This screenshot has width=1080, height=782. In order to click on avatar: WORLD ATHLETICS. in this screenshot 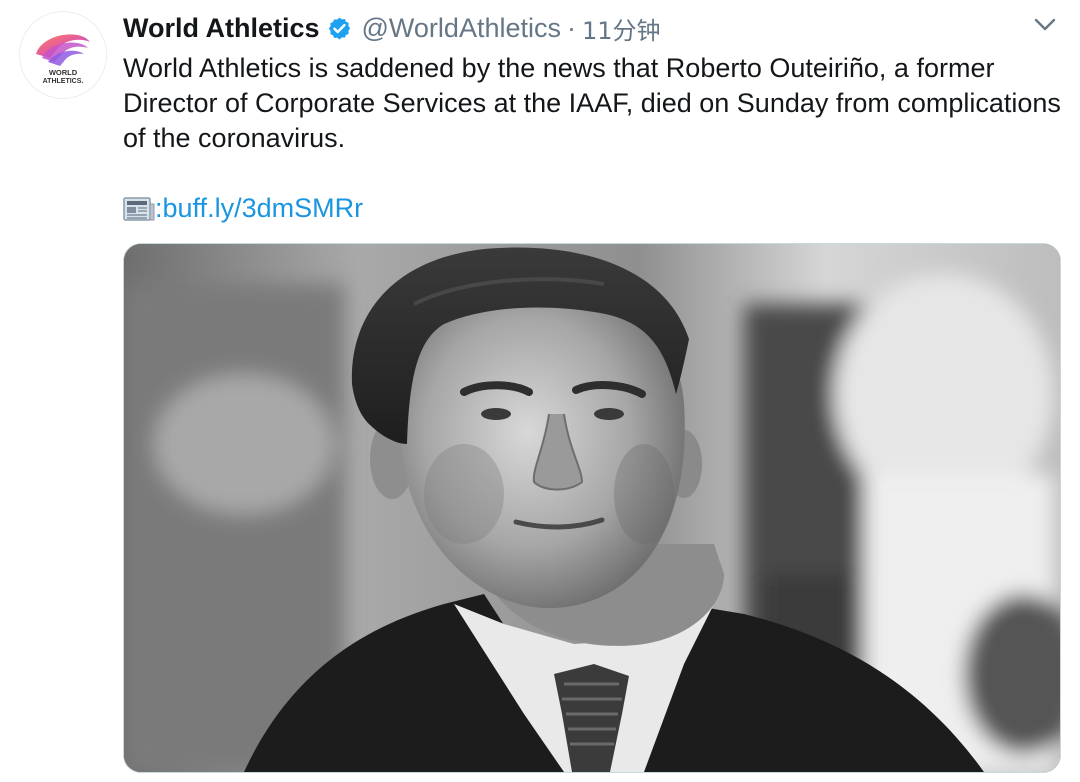, I will do `click(63, 55)`.